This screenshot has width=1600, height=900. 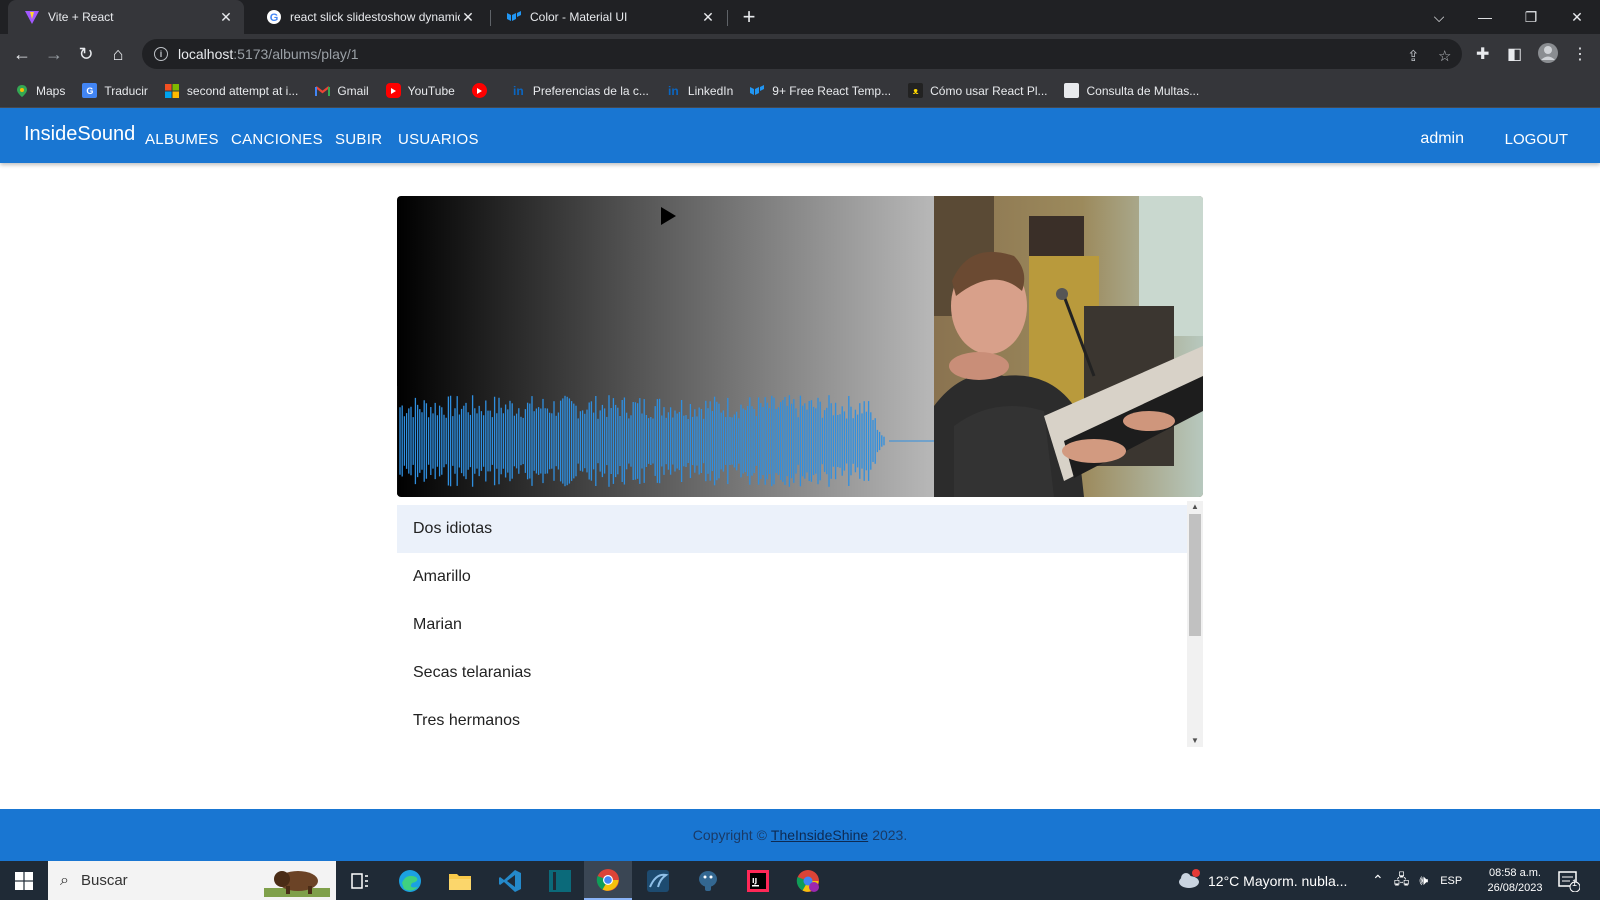 I want to click on network-icon: 🖧, so click(x=1402, y=881).